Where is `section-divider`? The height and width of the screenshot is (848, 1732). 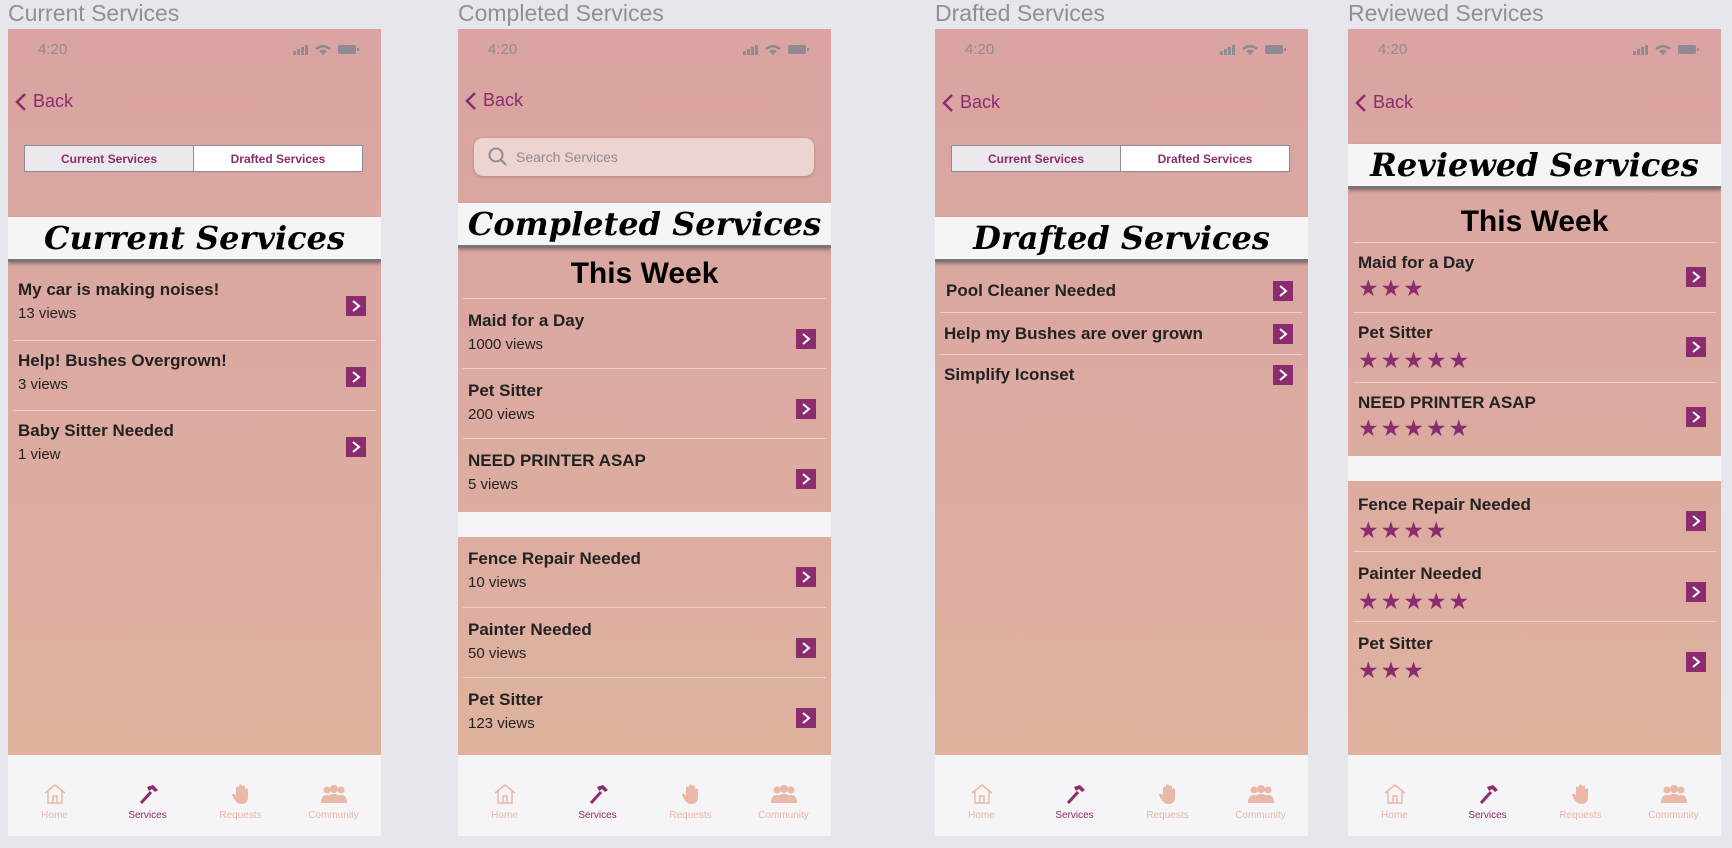 section-divider is located at coordinates (644, 524).